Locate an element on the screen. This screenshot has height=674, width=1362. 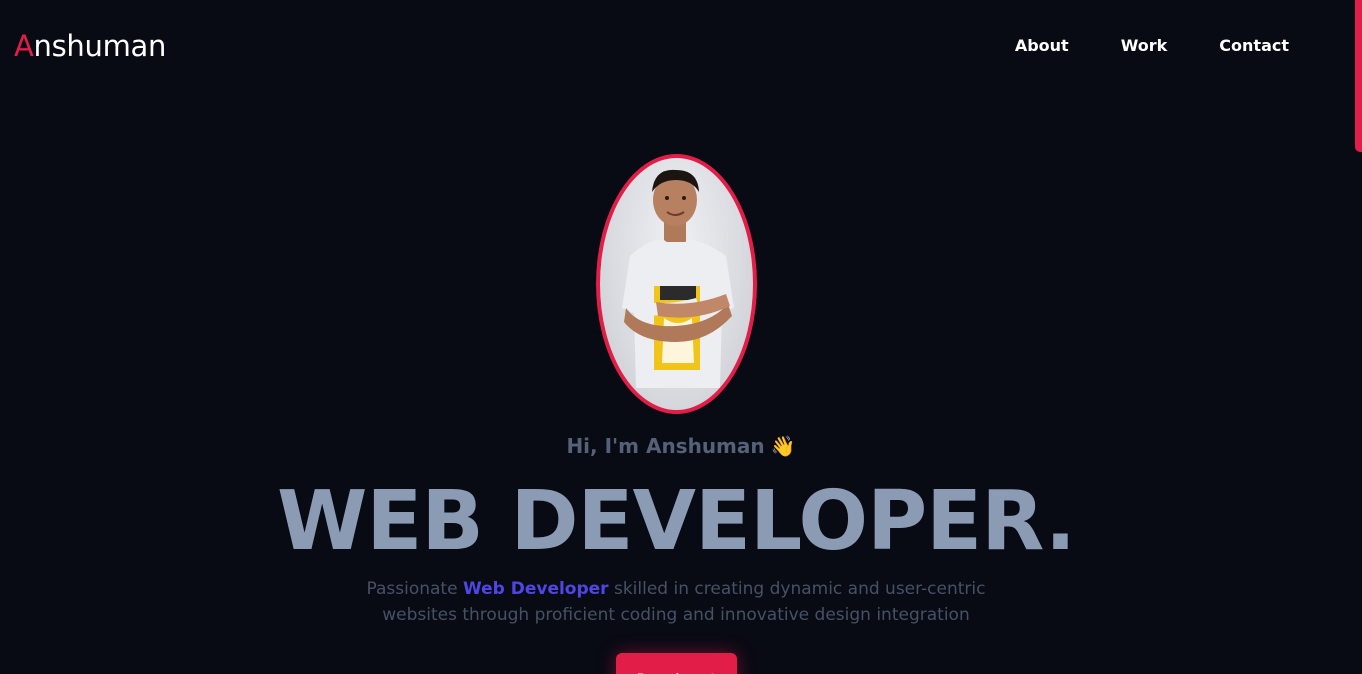
logo: Anshuman is located at coordinates (90, 46).